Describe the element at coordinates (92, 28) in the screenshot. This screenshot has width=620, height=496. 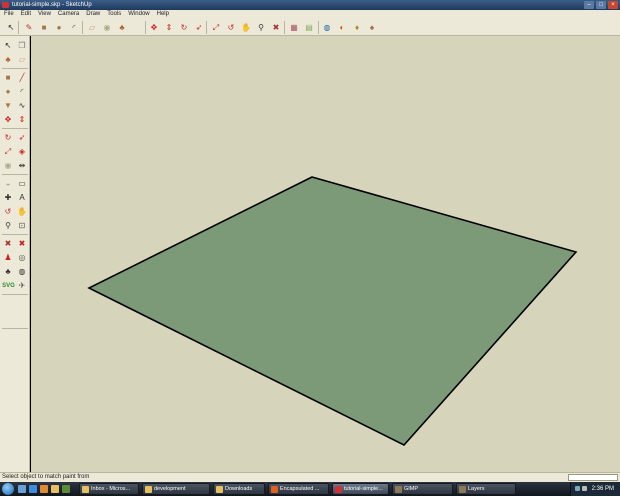
I see `top-eraser-icon: ▱` at that location.